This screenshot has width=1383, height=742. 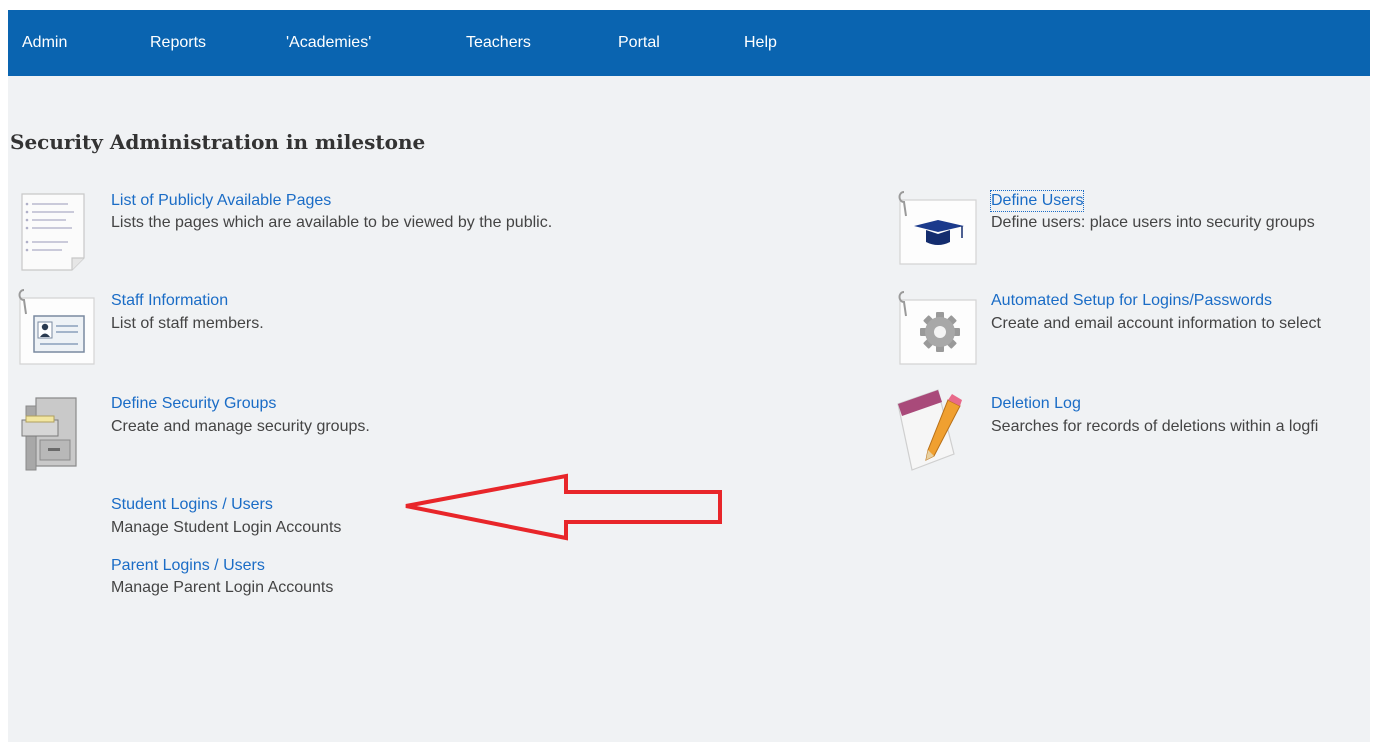 What do you see at coordinates (192, 505) in the screenshot?
I see `student-logins-link: Student Logins / Users` at bounding box center [192, 505].